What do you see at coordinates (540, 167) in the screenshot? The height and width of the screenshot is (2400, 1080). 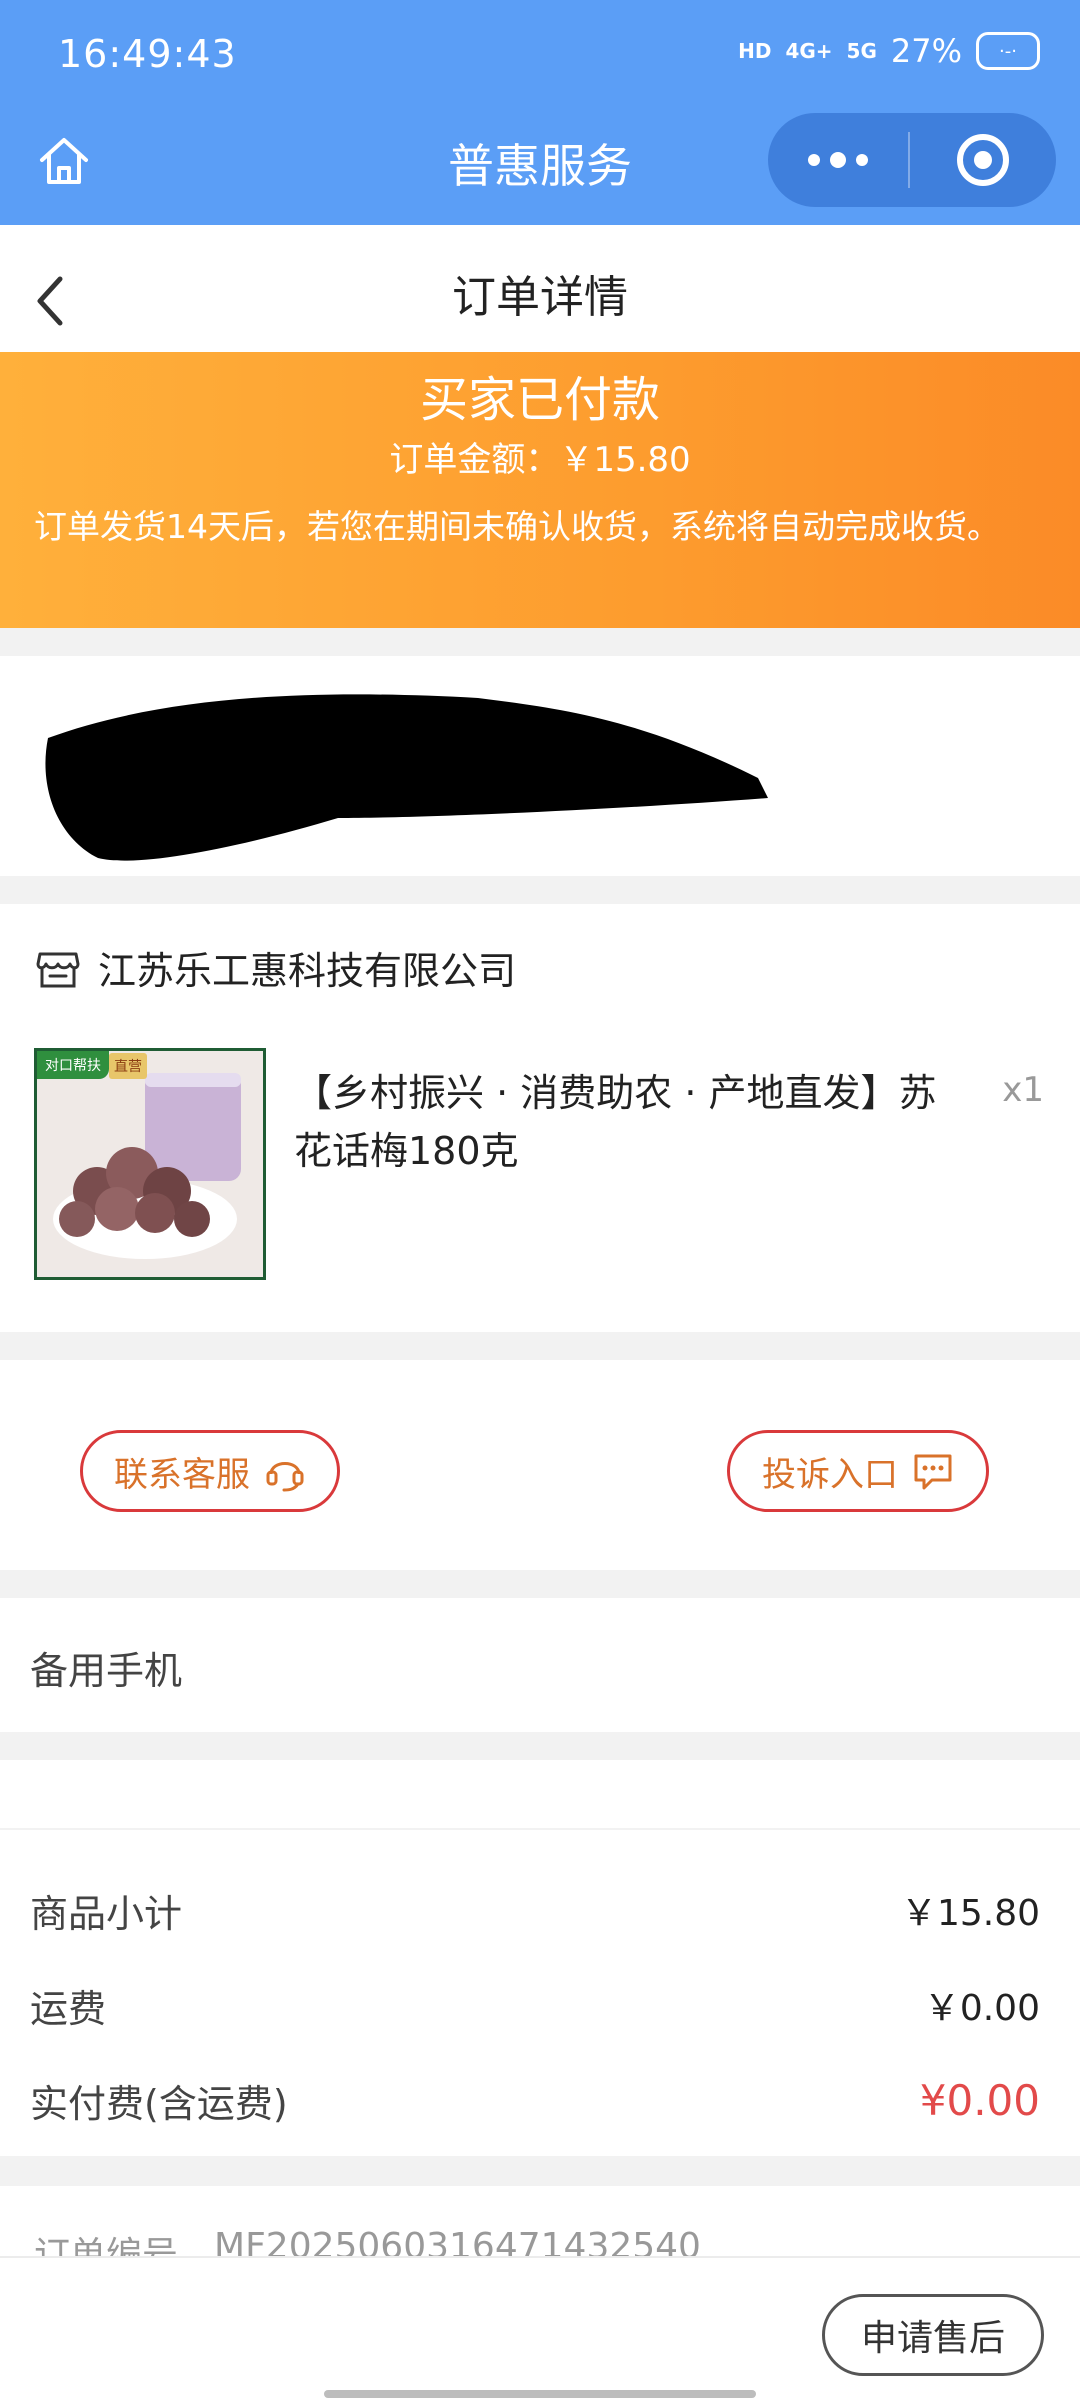 I see `miniprogram-nav-bar: 普惠服务` at bounding box center [540, 167].